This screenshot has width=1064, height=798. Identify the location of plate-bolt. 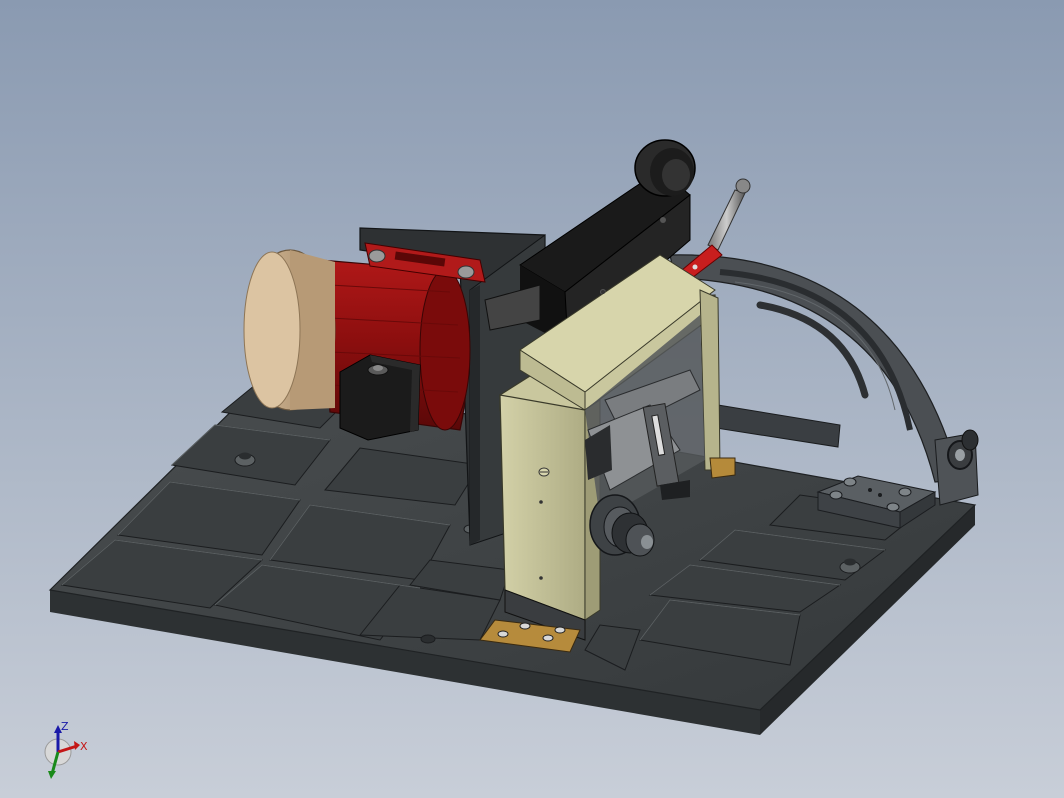
(428, 639).